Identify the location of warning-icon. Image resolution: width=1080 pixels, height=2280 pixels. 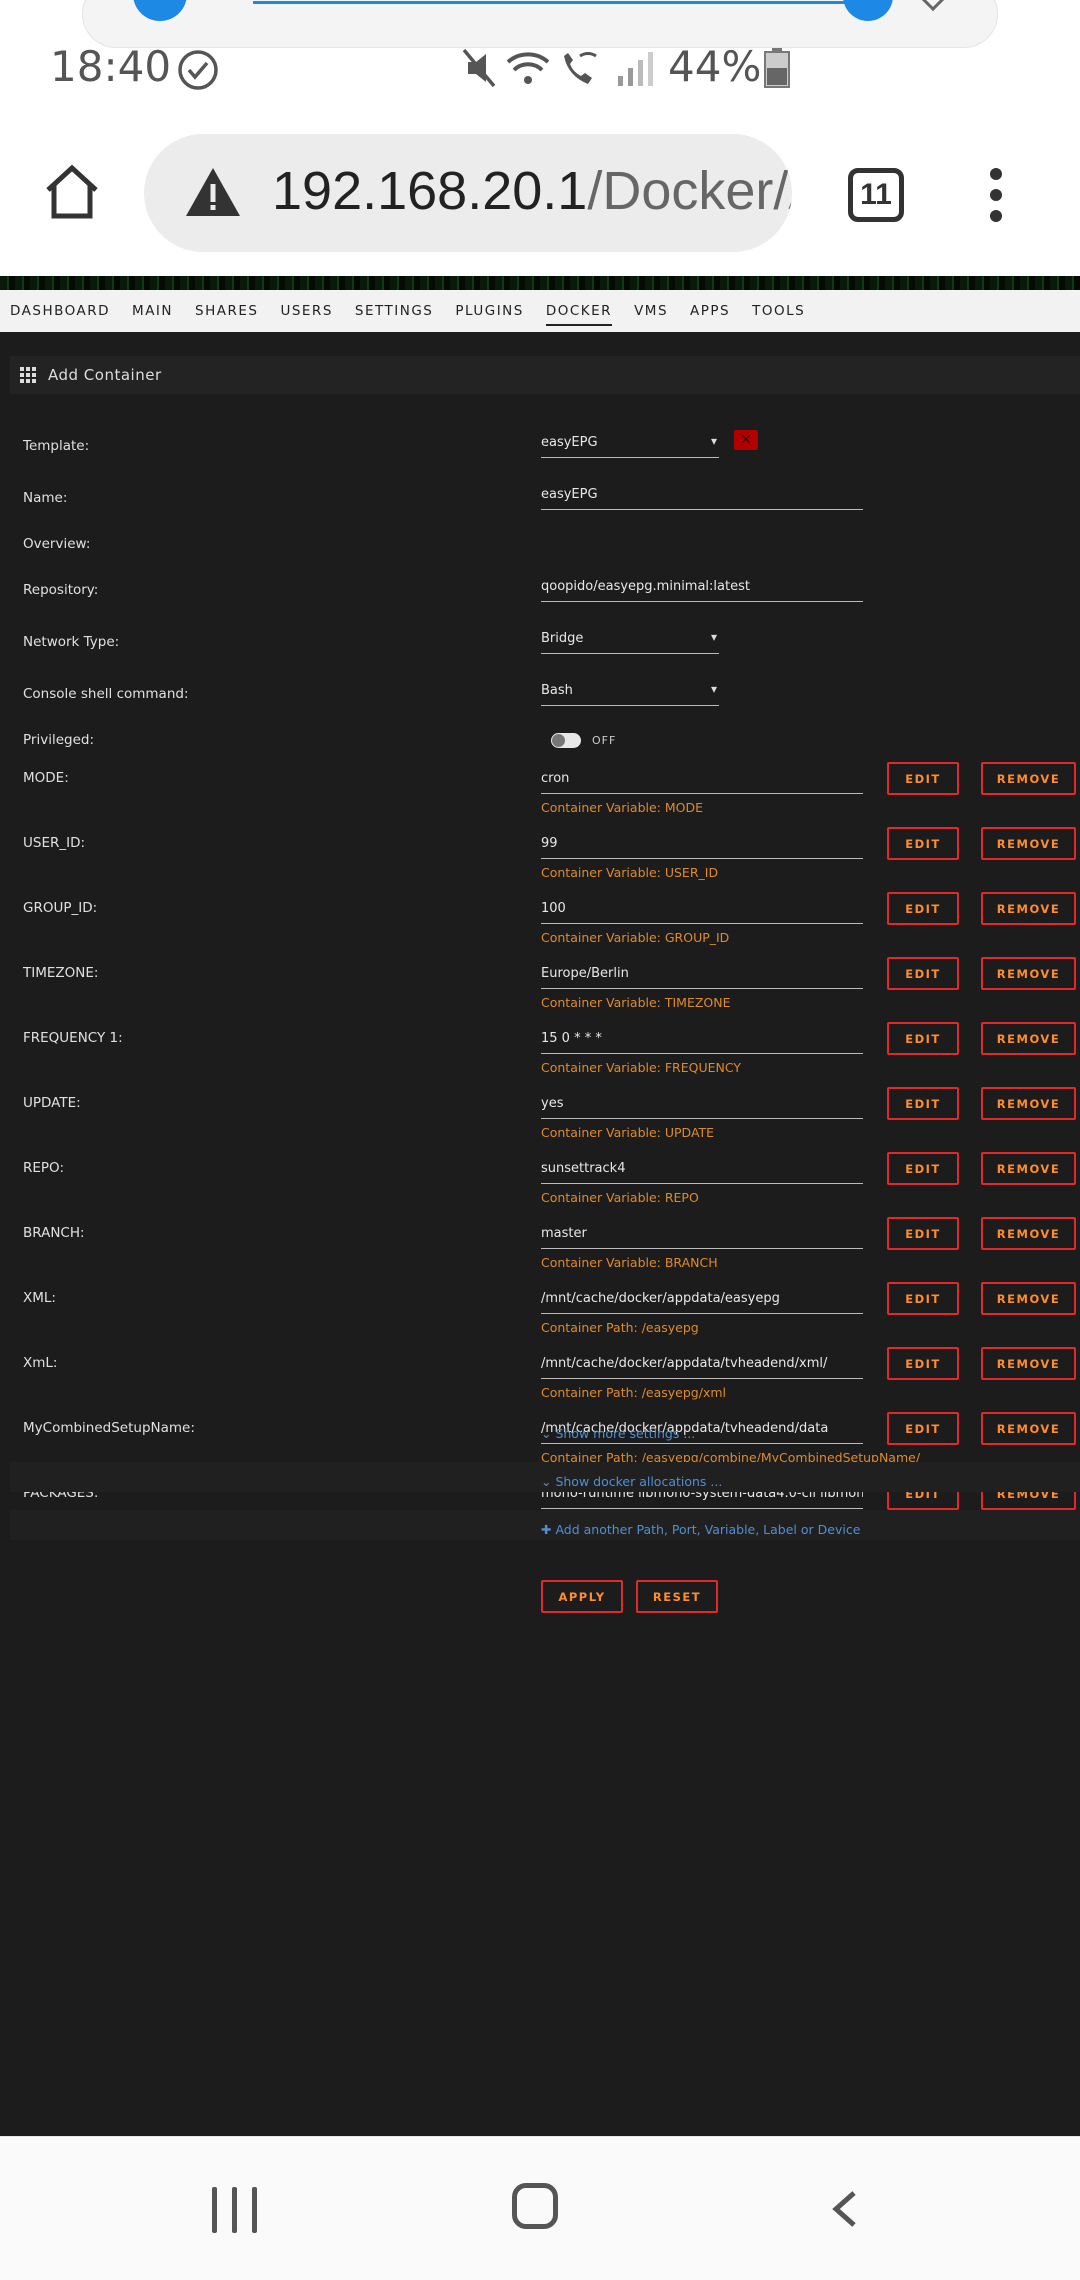
(213, 192).